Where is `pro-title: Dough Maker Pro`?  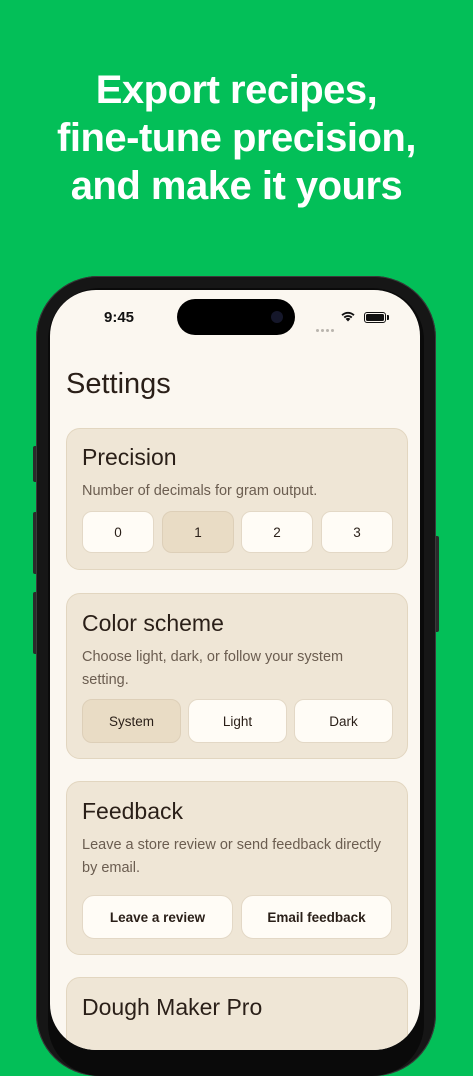 pro-title: Dough Maker Pro is located at coordinates (172, 1007).